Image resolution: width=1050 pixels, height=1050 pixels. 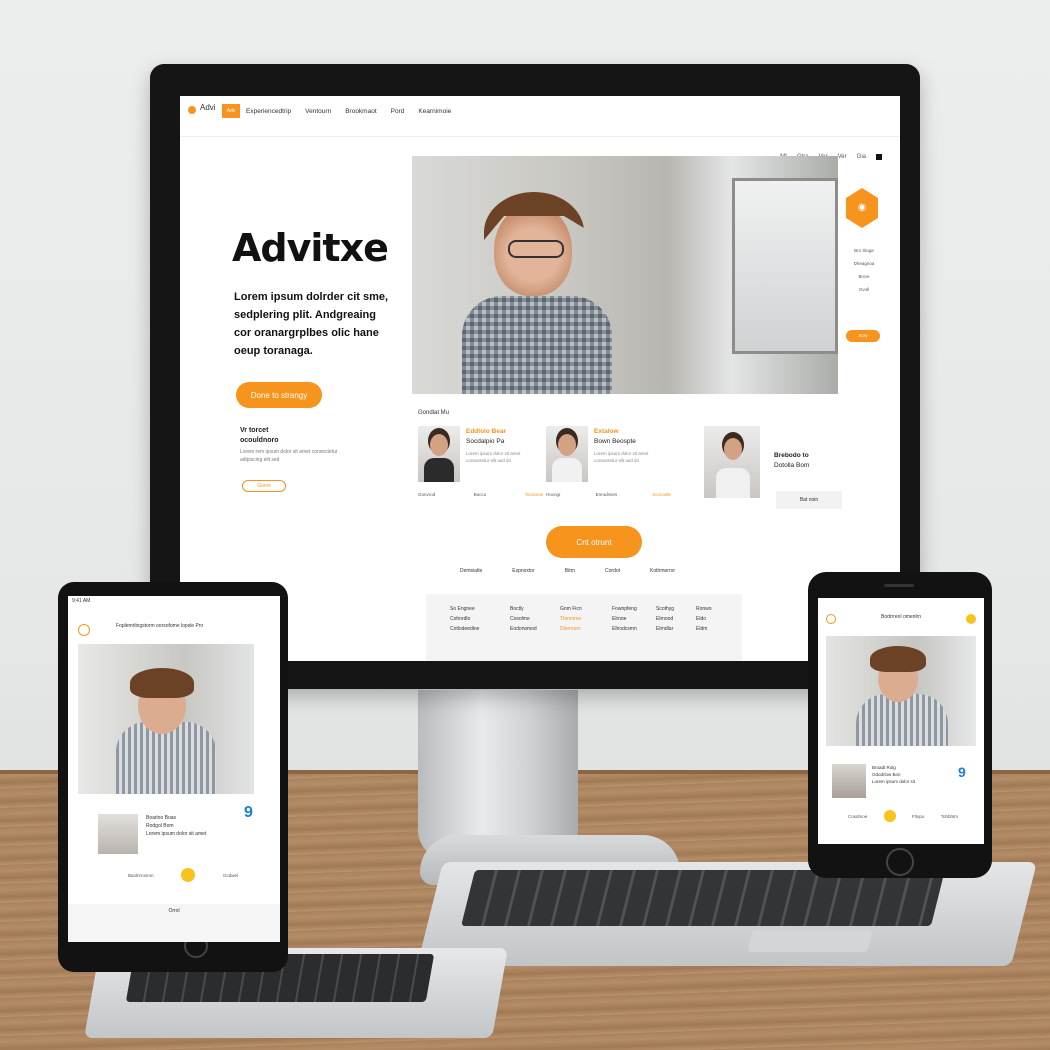 What do you see at coordinates (594, 542) in the screenshot?
I see `main-cta-button: Cnt otrunt` at bounding box center [594, 542].